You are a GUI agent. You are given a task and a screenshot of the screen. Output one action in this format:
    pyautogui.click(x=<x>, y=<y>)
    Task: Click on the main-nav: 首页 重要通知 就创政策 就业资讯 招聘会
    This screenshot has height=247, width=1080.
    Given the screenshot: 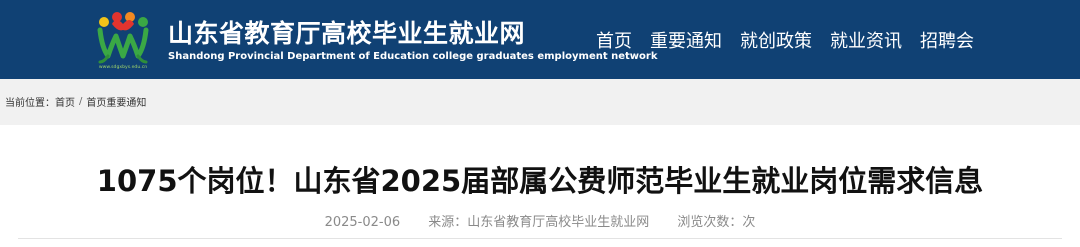 What is the action you would take?
    pyautogui.click(x=794, y=39)
    